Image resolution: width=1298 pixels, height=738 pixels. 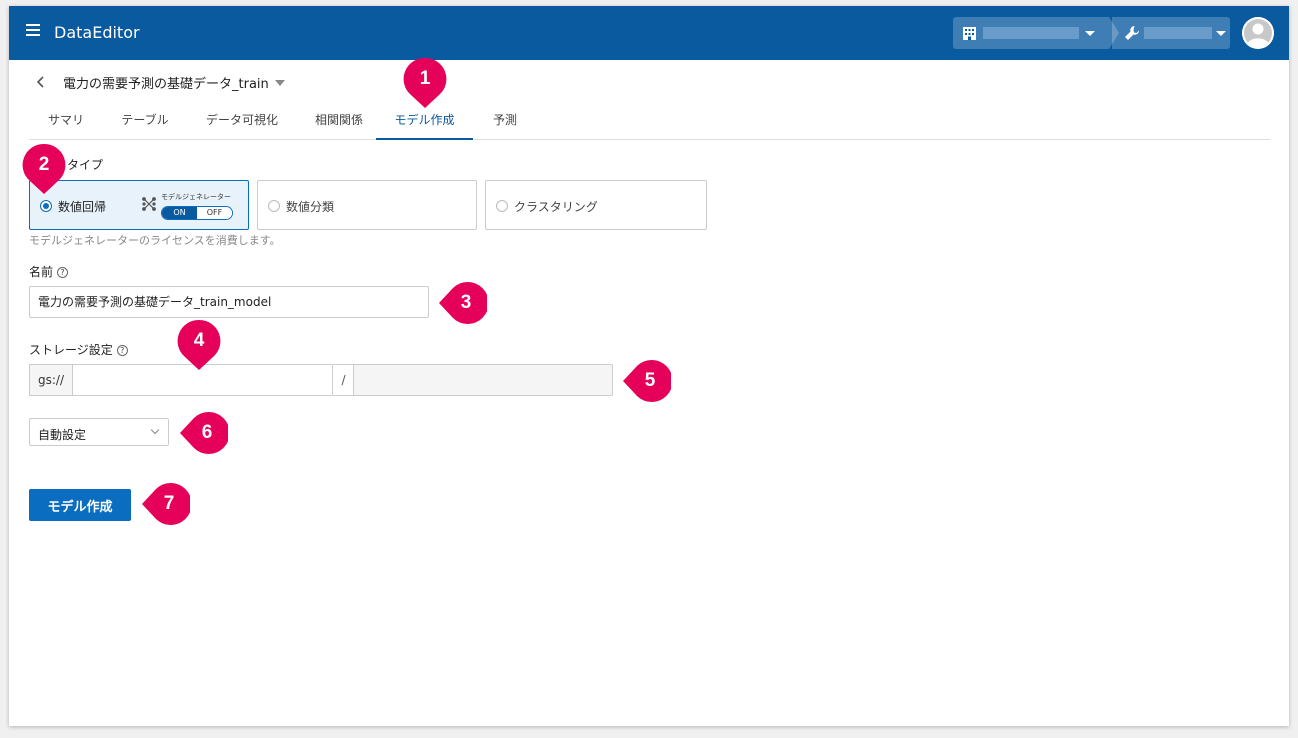 What do you see at coordinates (85, 165) in the screenshot?
I see `type-label: タイプ` at bounding box center [85, 165].